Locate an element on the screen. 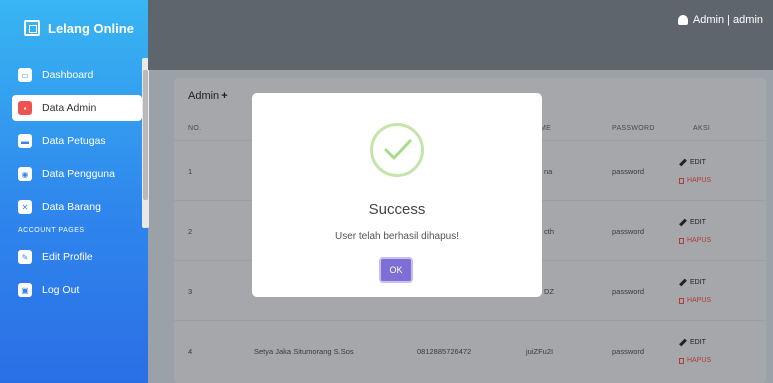 This screenshot has width=773, height=383. key-icon: ▪ is located at coordinates (25, 108).